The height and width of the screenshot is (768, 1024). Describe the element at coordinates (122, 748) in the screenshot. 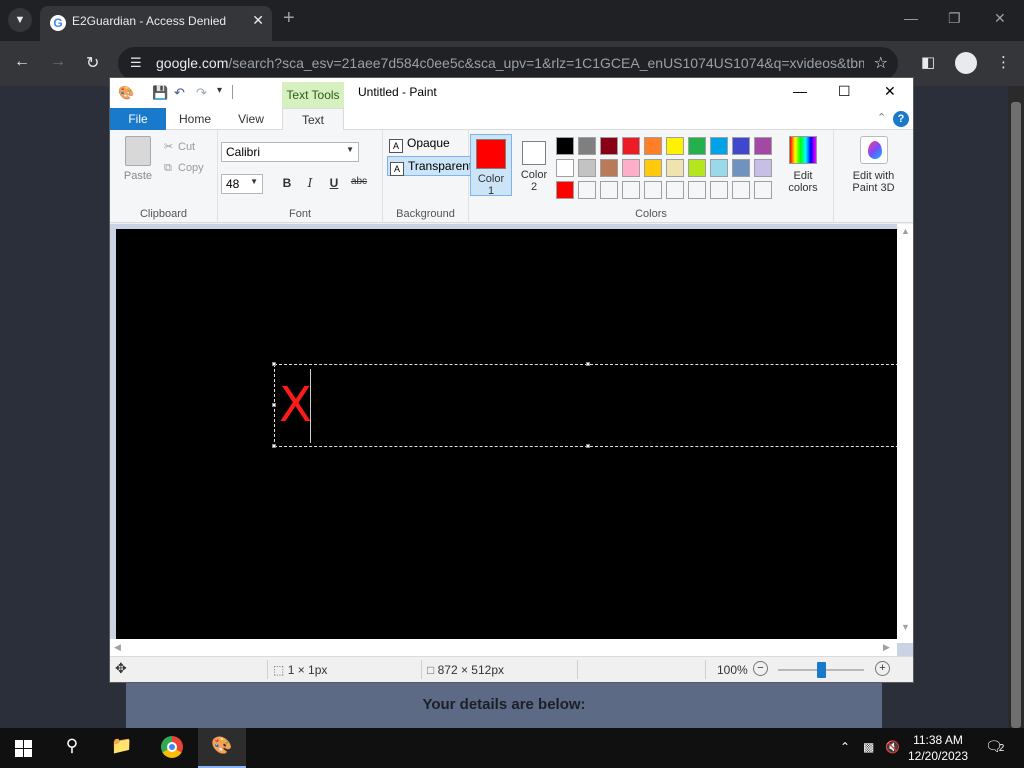

I see `file-explorer-icon: 📁` at that location.